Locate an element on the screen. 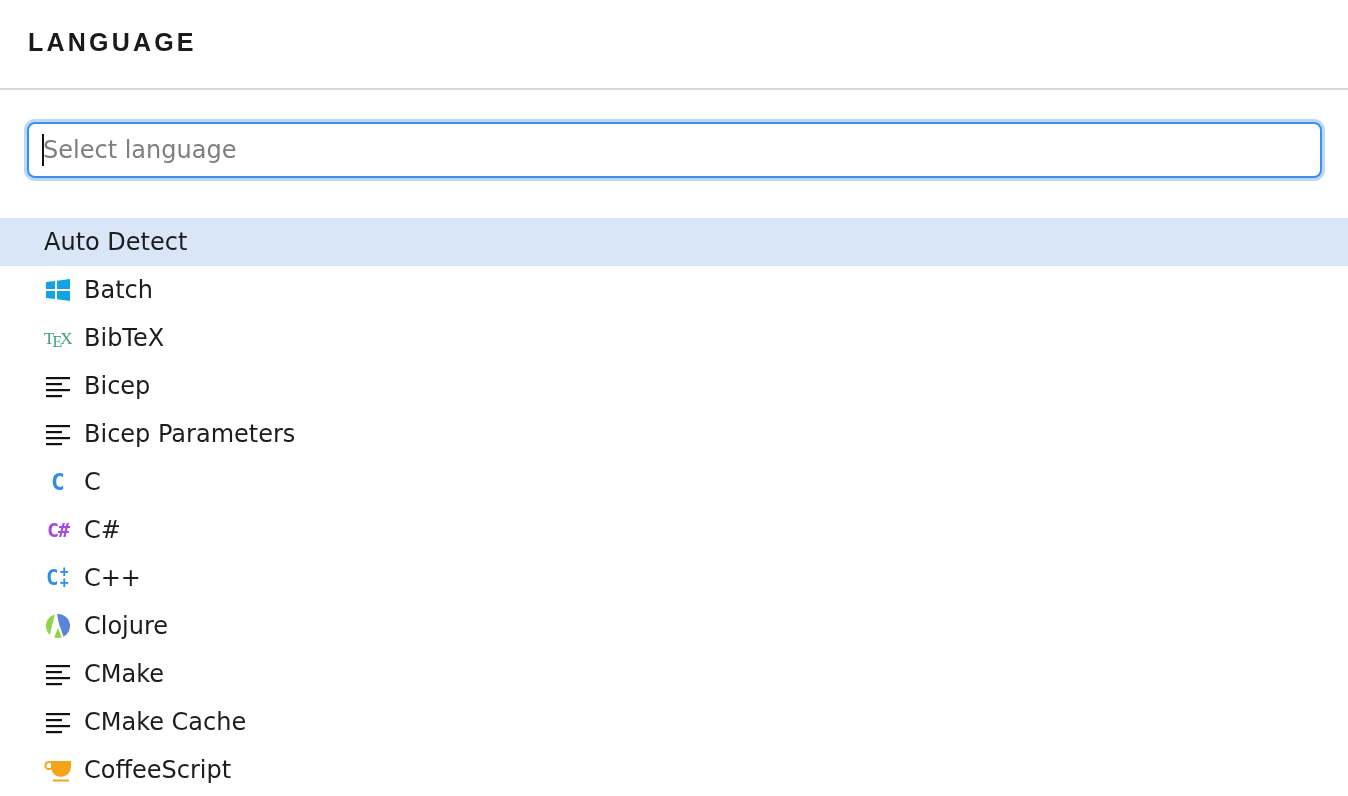 This screenshot has height=796, width=1348. search-field: Select language is located at coordinates (674, 150).